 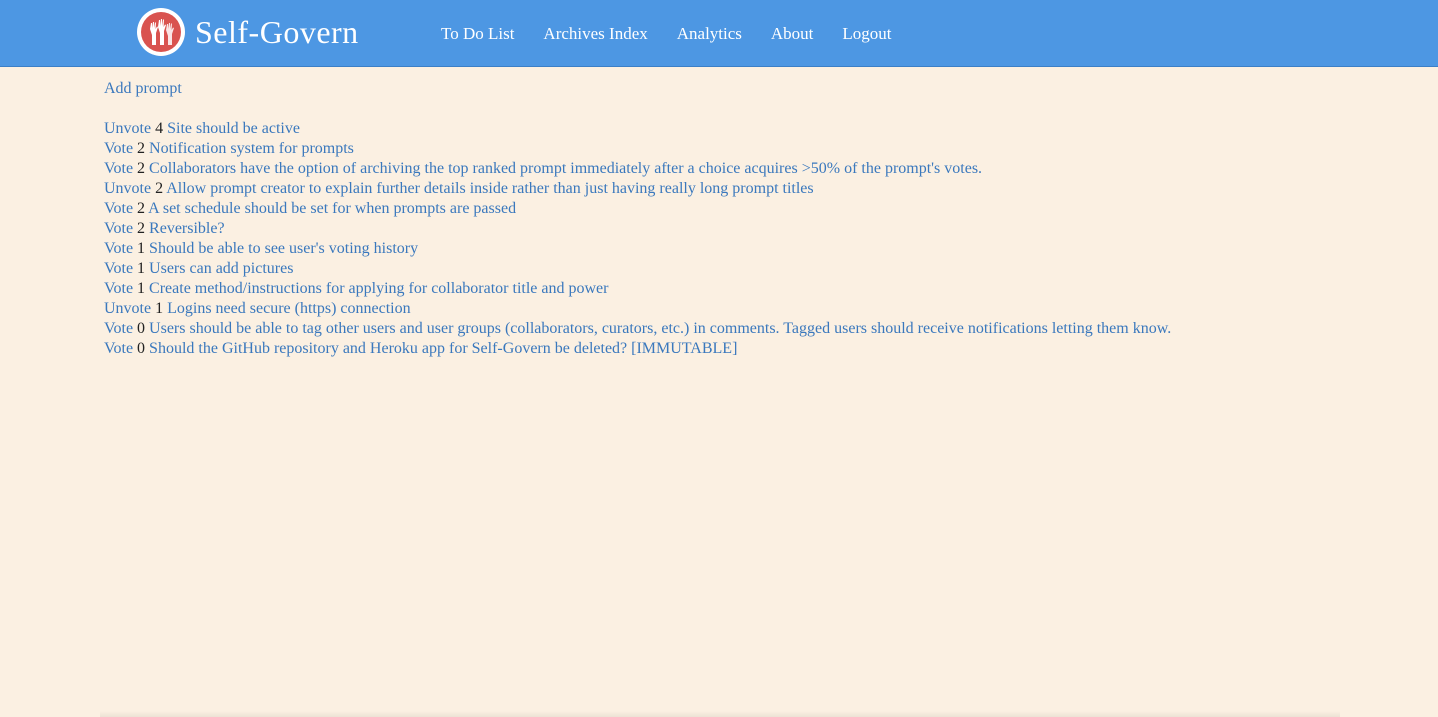 I want to click on prompt-title-link: Reversible?, so click(x=187, y=228).